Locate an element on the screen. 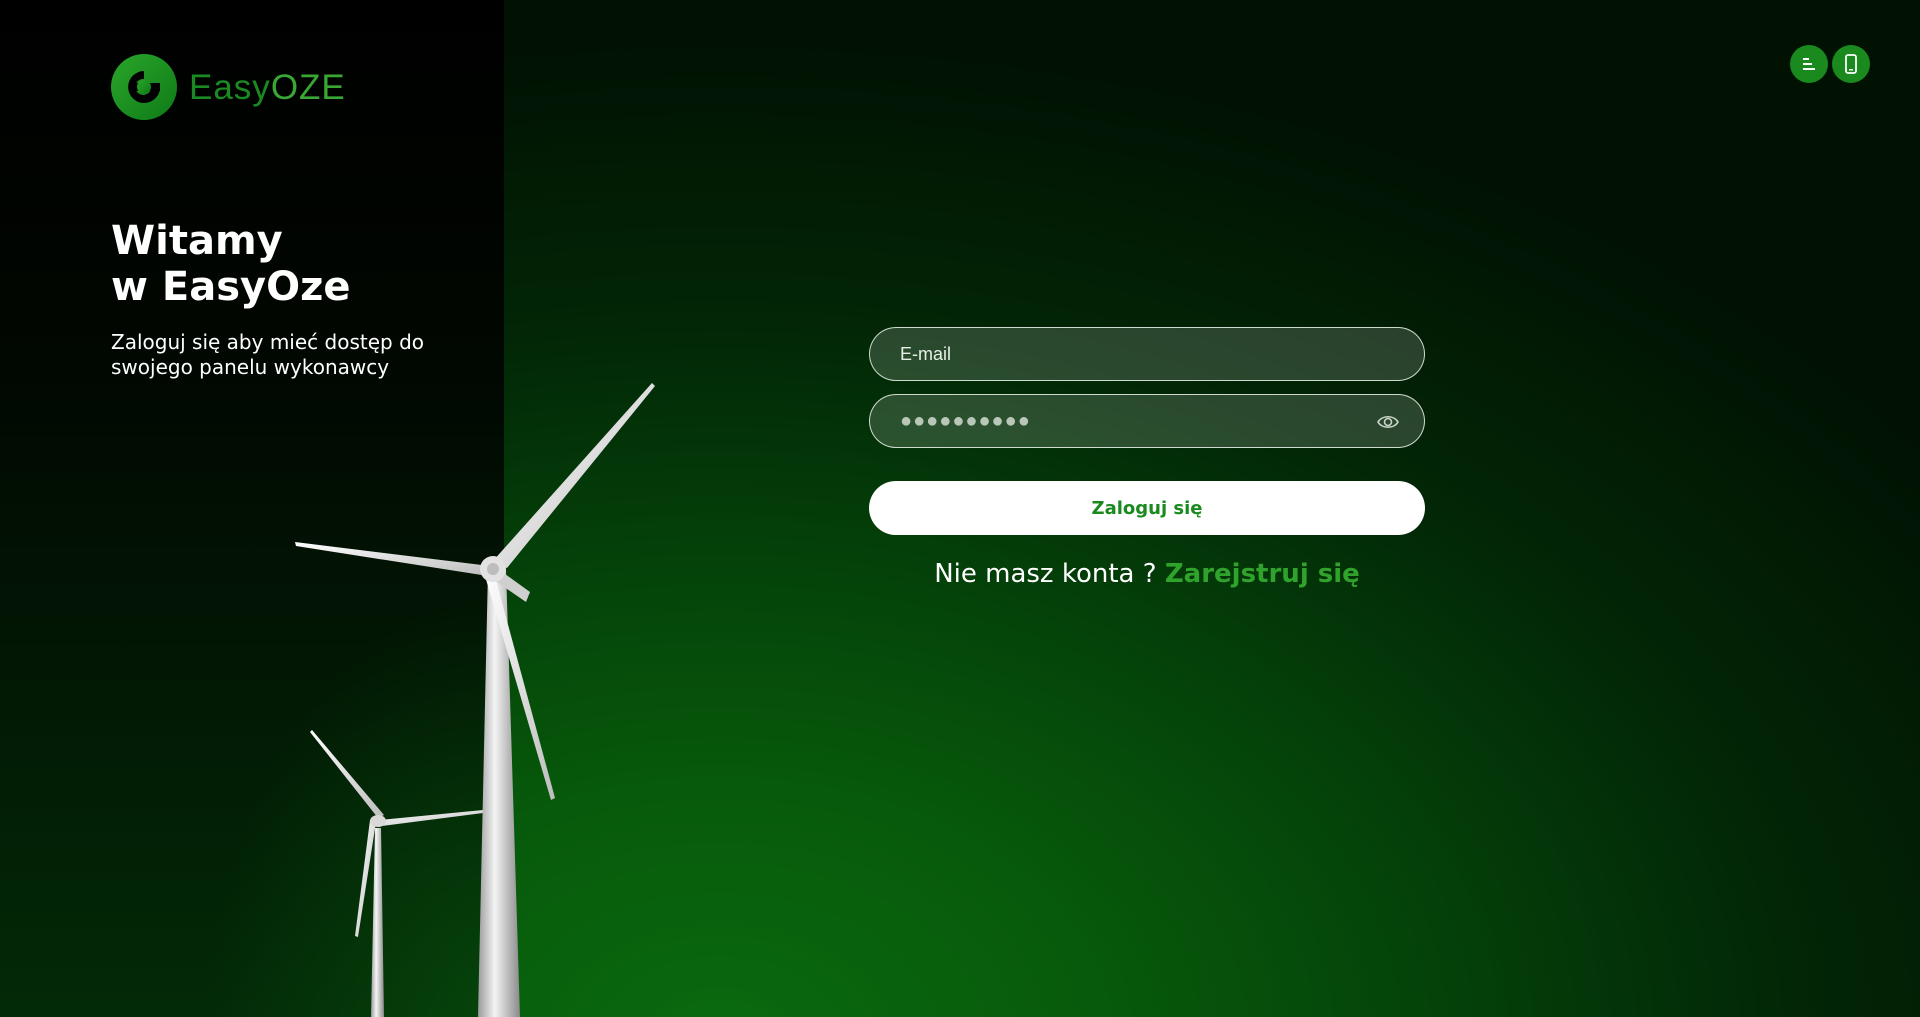 This screenshot has height=1017, width=1920. brand-logo: EasyOZE is located at coordinates (228, 87).